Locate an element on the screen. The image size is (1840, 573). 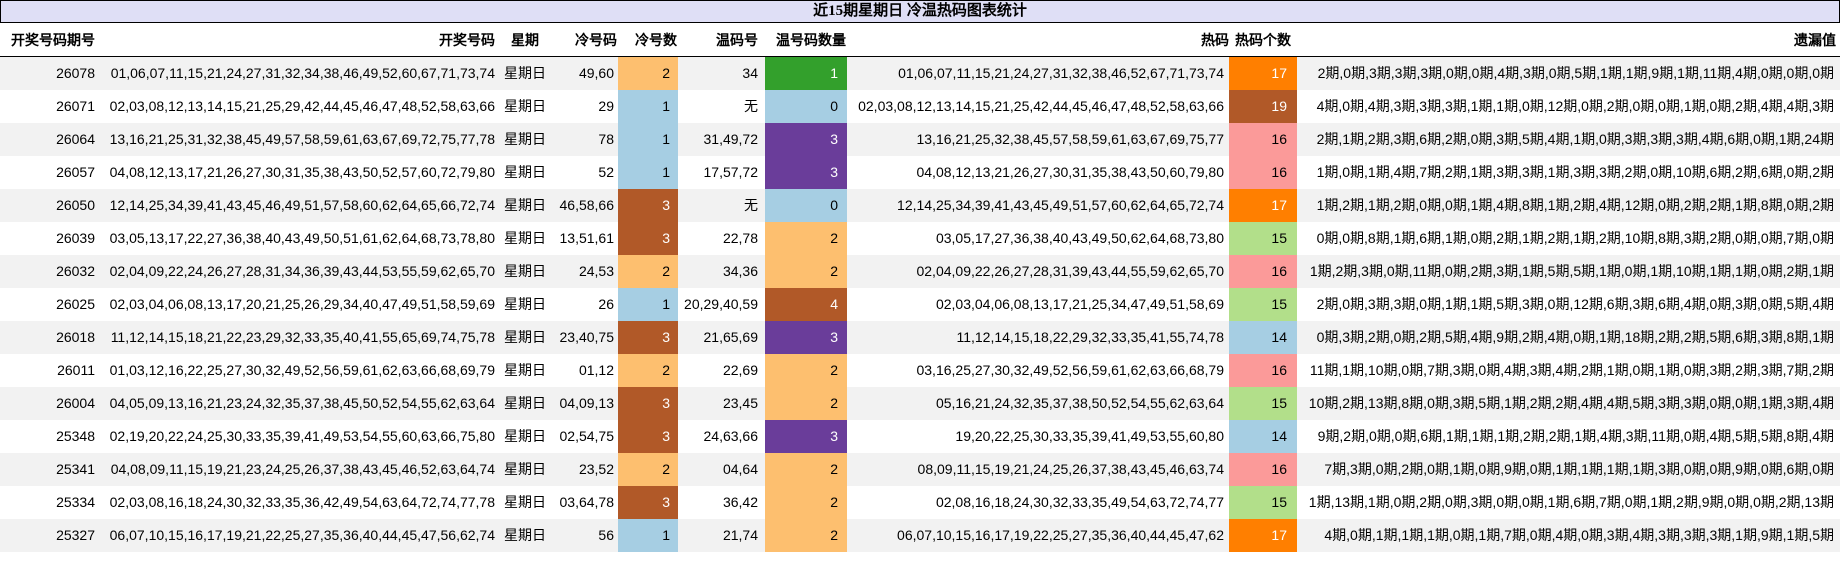
cell-period: 25334 is located at coordinates (75, 502).